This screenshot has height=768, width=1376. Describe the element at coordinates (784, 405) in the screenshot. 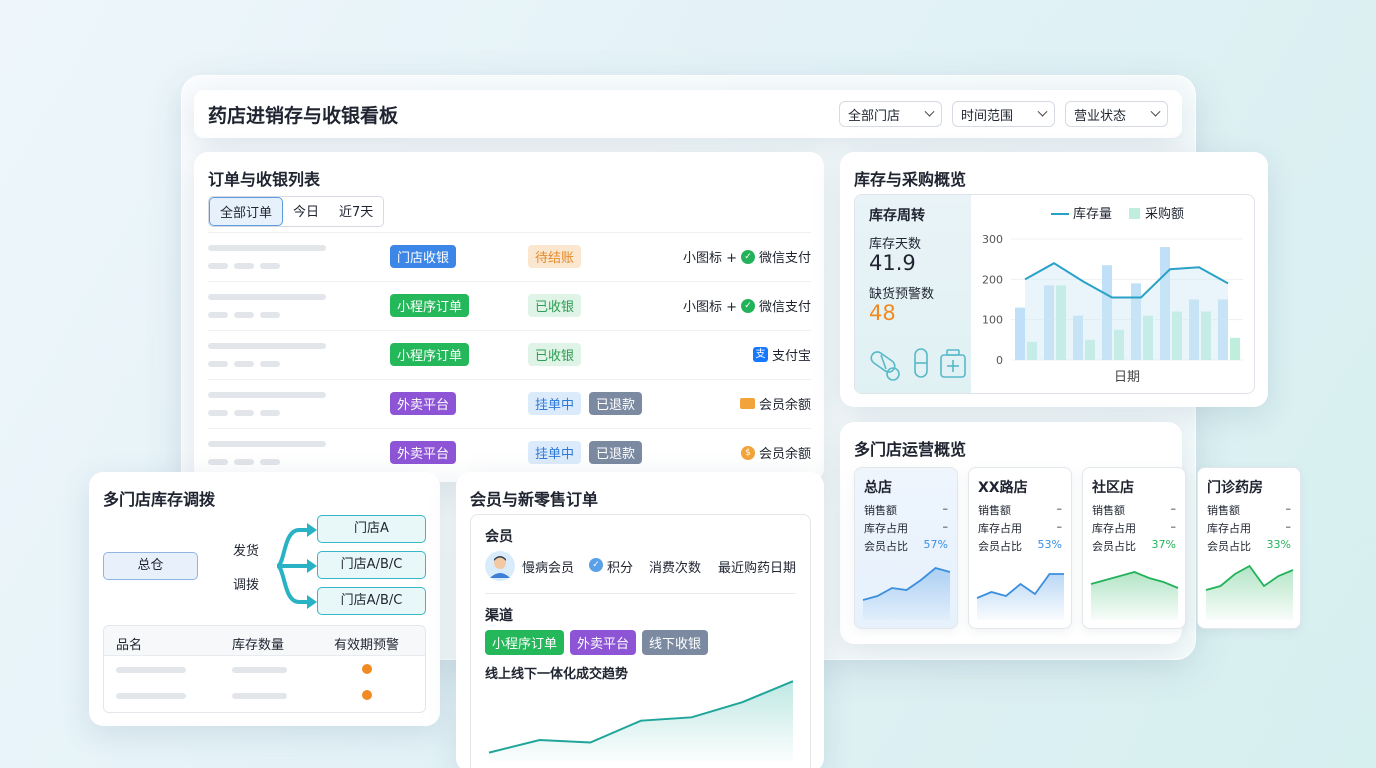

I see `payment-label: 会员余额` at that location.